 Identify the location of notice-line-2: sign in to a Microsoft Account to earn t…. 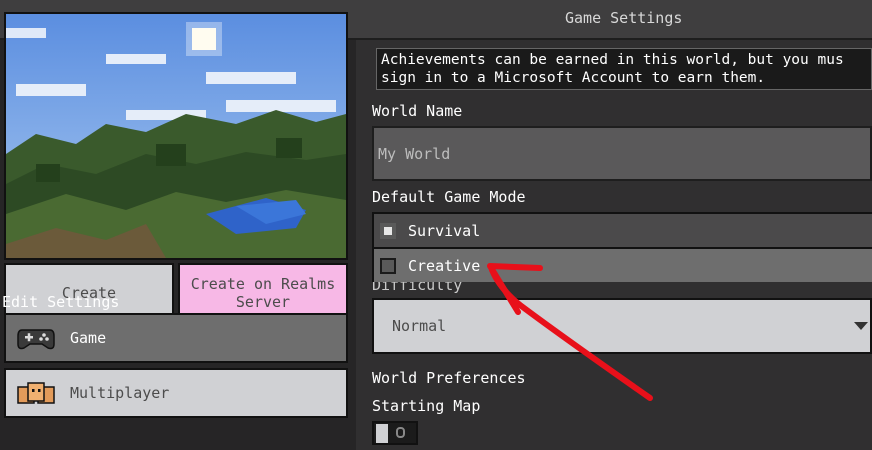
(573, 78).